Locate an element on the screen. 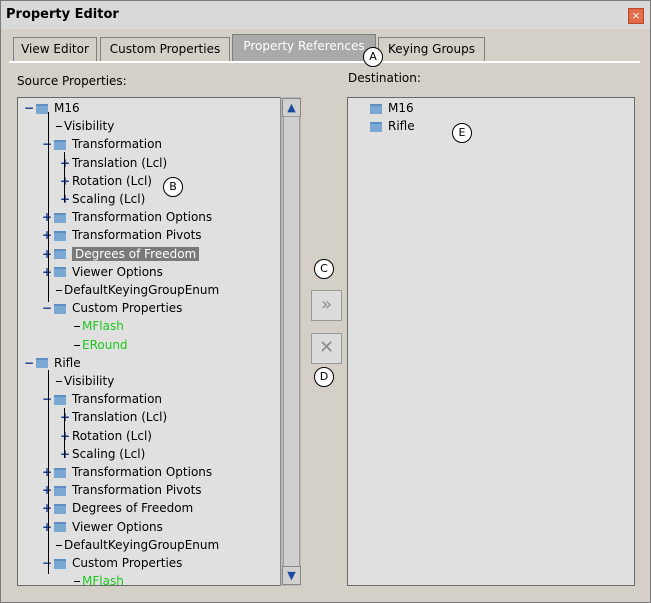 The image size is (651, 603). tree-item-label: Custom Properties is located at coordinates (127, 563).